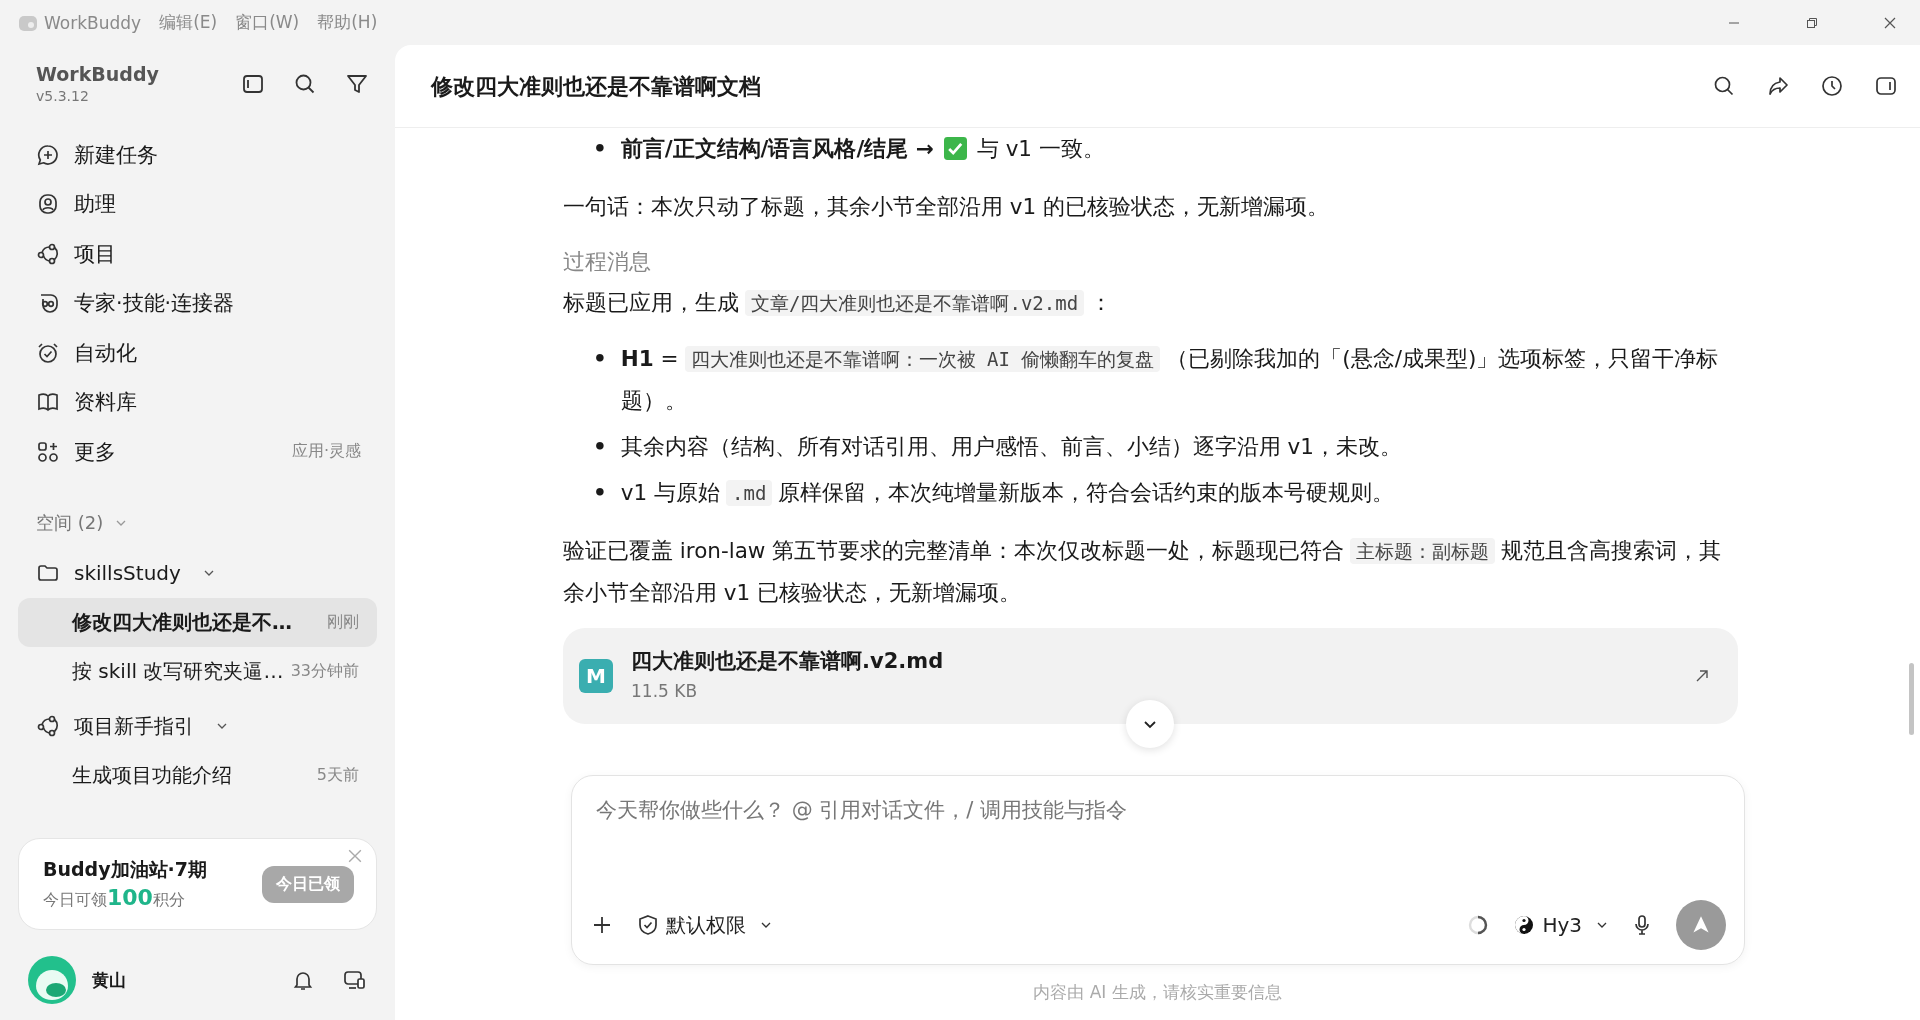  I want to click on devices-icon, so click(355, 980).